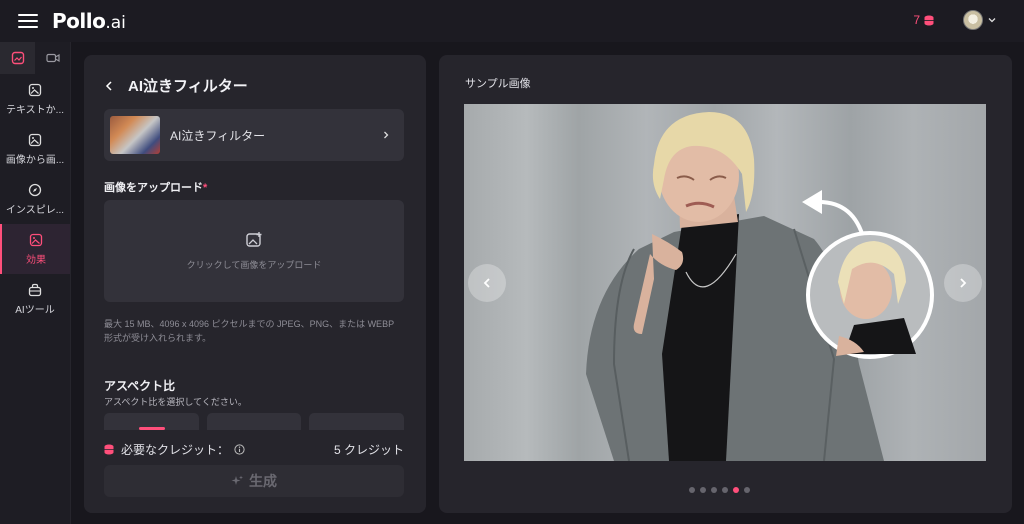 This screenshot has height=524, width=1024. I want to click on video-camera-icon, so click(52, 58).